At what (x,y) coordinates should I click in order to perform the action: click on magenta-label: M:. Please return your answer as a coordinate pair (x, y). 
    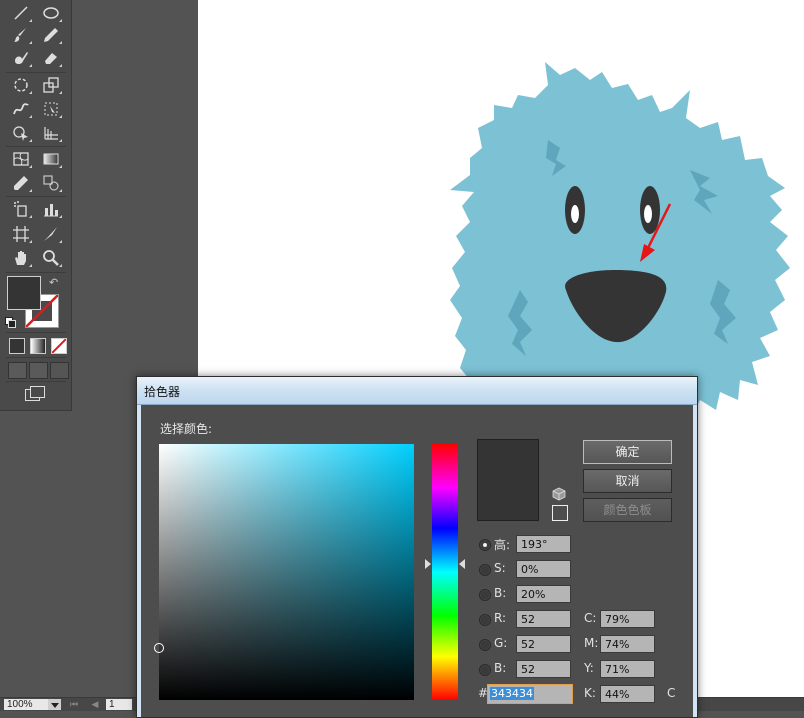
    Looking at the image, I should click on (591, 643).